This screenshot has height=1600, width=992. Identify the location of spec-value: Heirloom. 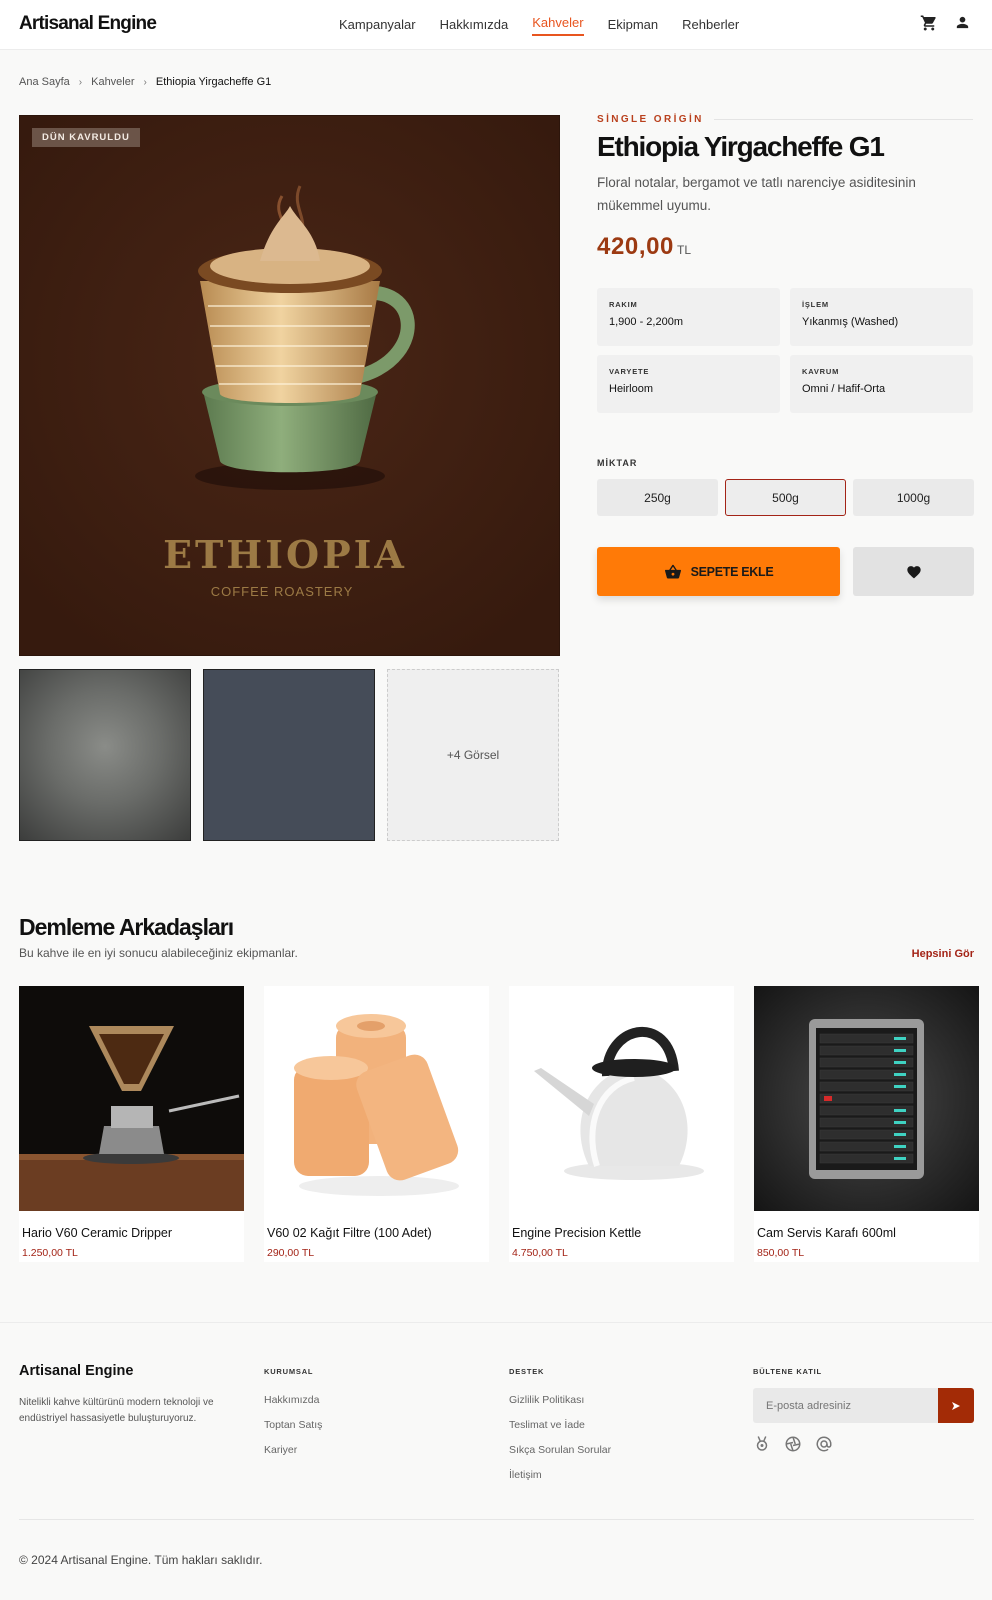
(631, 389).